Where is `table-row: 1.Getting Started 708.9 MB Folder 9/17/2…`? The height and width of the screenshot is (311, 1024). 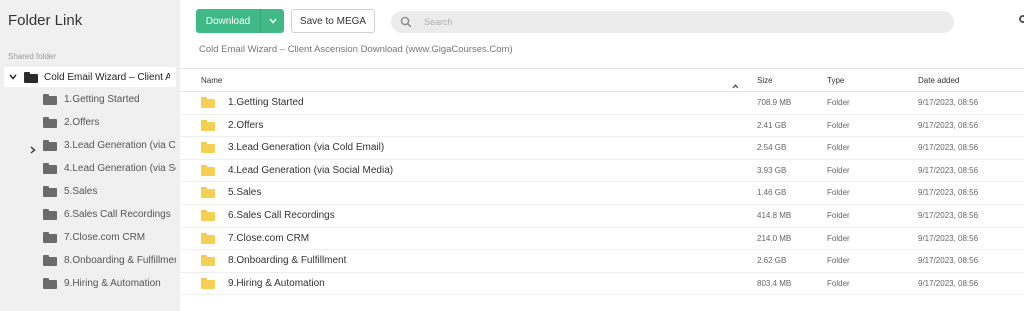 table-row: 1.Getting Started 708.9 MB Folder 9/17/2… is located at coordinates (602, 103).